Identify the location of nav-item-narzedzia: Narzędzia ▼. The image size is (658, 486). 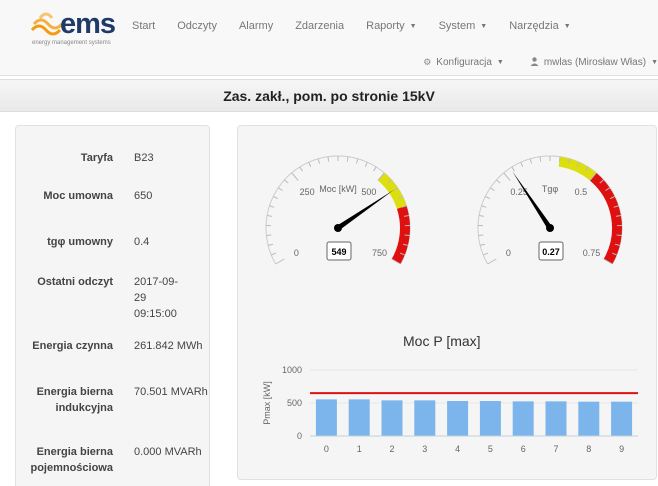
(539, 26).